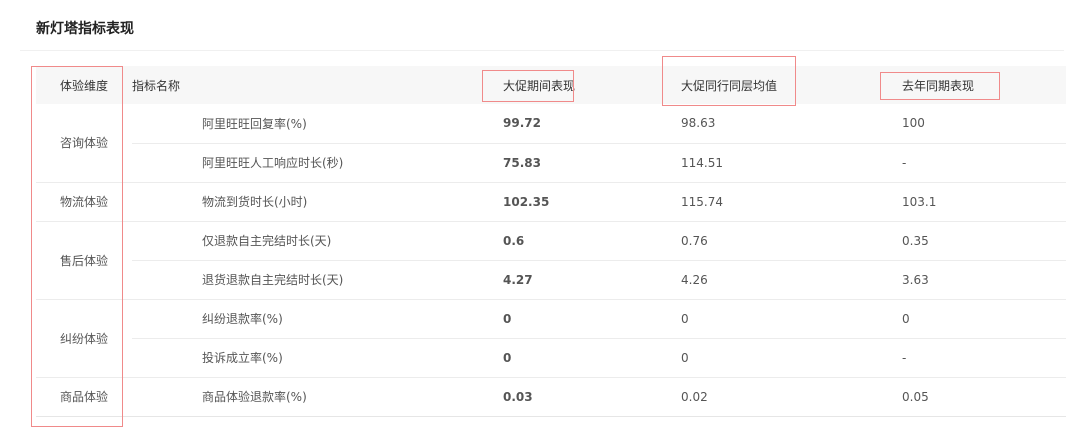  I want to click on last-year-cell: 103.1, so click(984, 202).